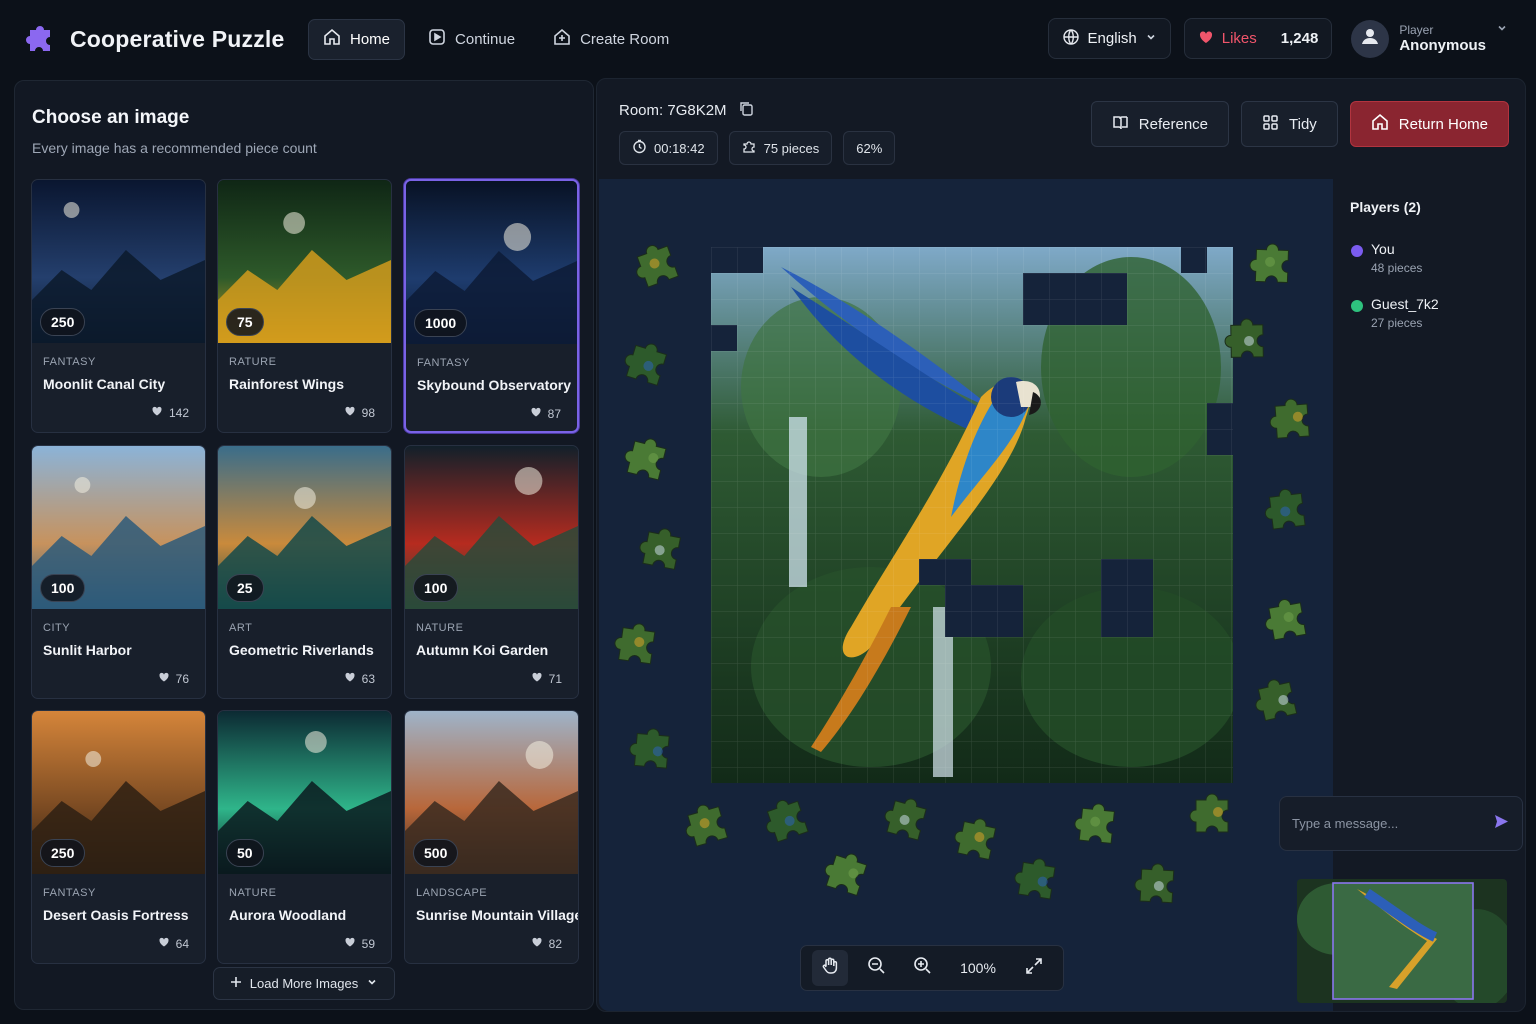  What do you see at coordinates (1270, 124) in the screenshot?
I see `grid-icon` at bounding box center [1270, 124].